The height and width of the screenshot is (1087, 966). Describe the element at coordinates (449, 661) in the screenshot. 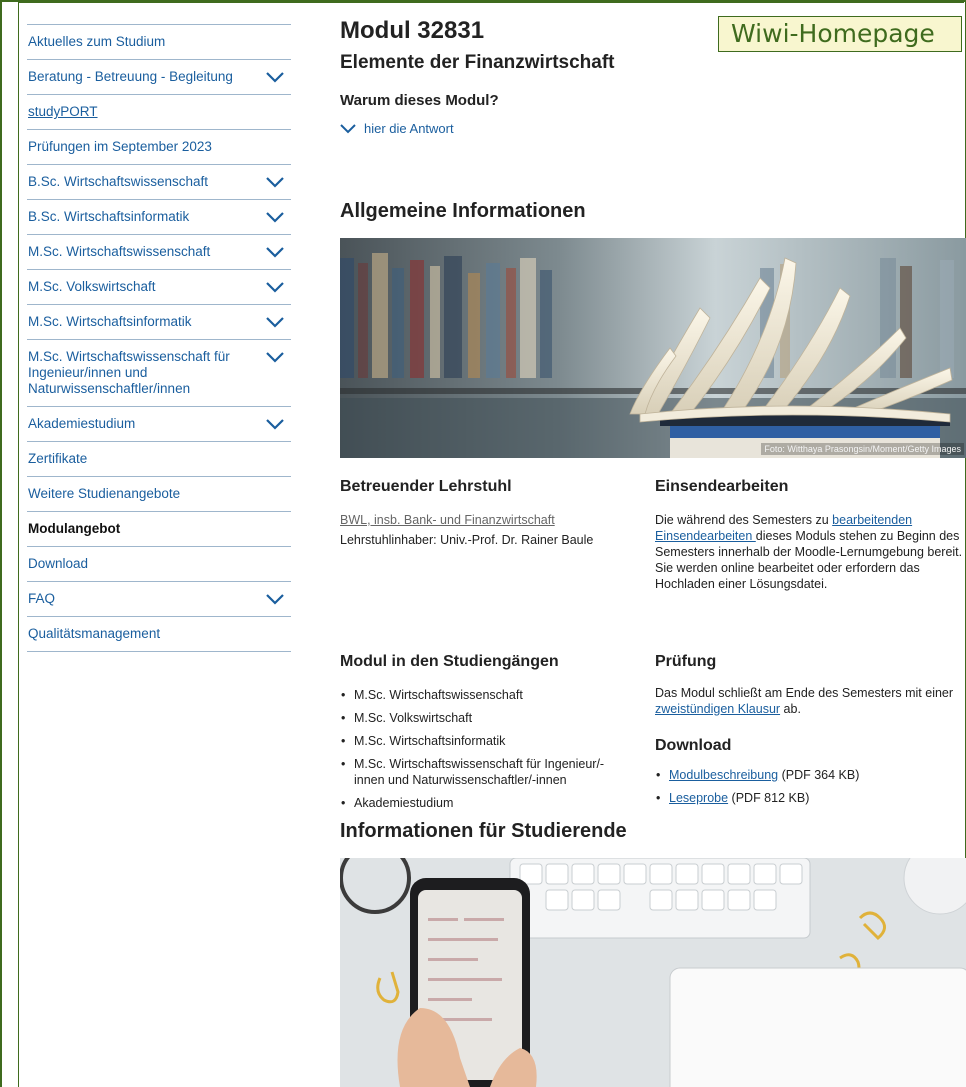

I see `programs-heading: Modul in den Studiengängen` at that location.